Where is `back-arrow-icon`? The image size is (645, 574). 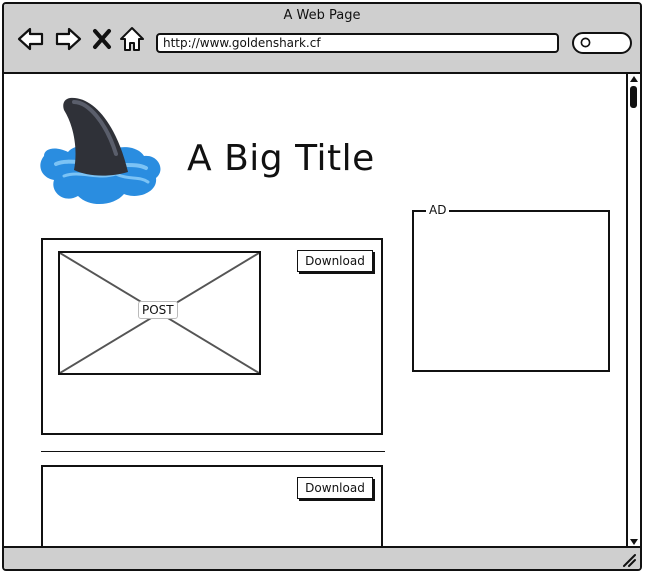
back-arrow-icon is located at coordinates (31, 39).